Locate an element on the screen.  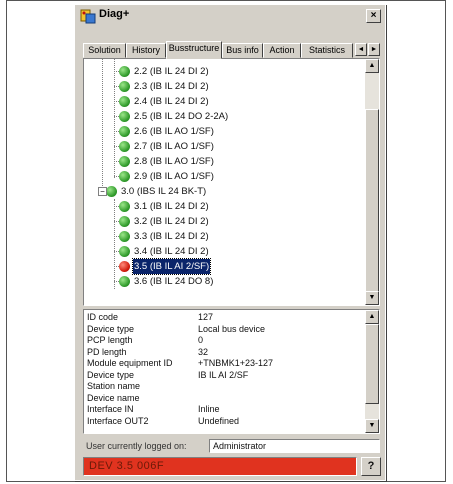
window-title: Diag+ is located at coordinates (114, 14).